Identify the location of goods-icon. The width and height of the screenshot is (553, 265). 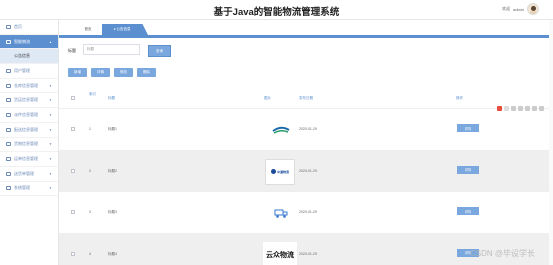
(8, 144).